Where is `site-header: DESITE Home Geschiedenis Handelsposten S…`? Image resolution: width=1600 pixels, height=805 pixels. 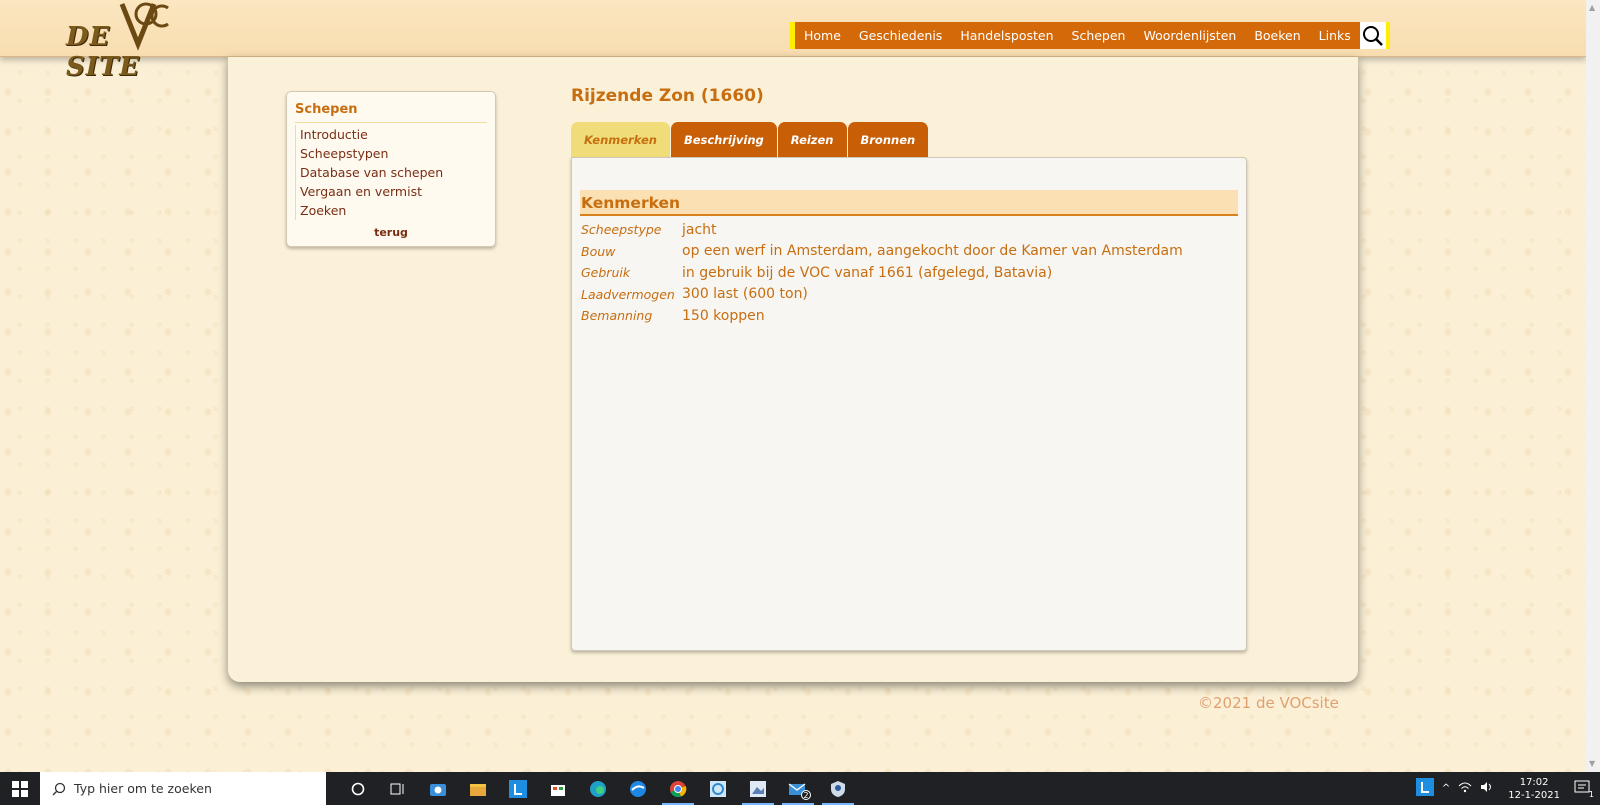
site-header: DESITE Home Geschiedenis Handelsposten S… is located at coordinates (793, 41).